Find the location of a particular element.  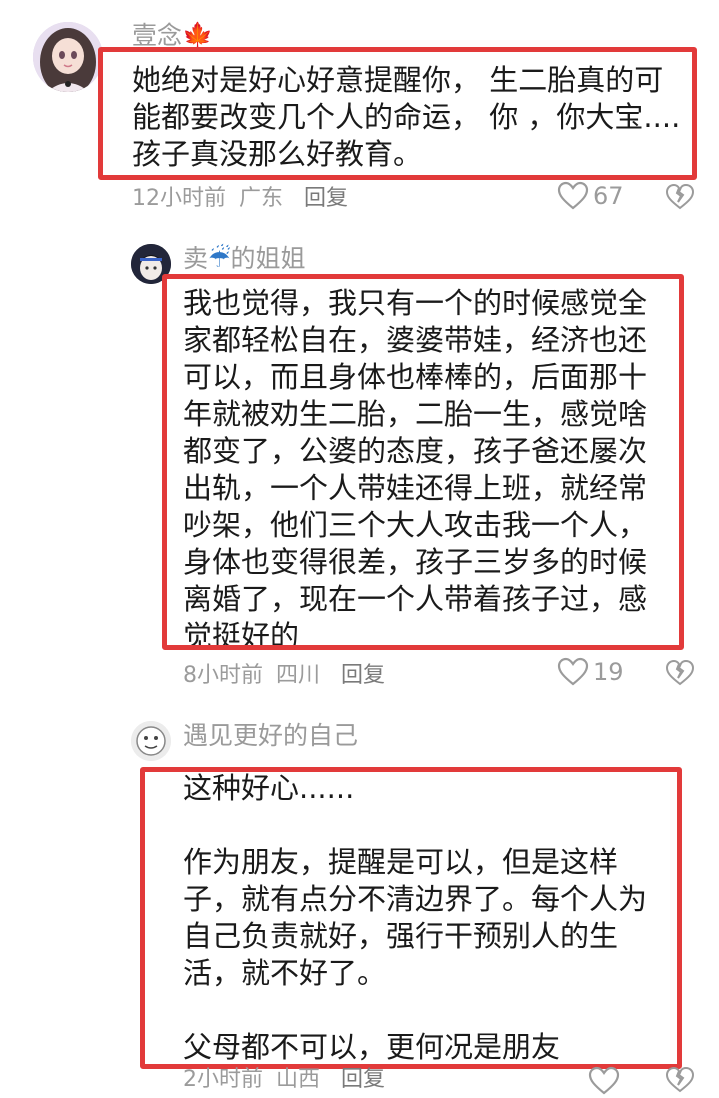

location: 广东 is located at coordinates (261, 198).